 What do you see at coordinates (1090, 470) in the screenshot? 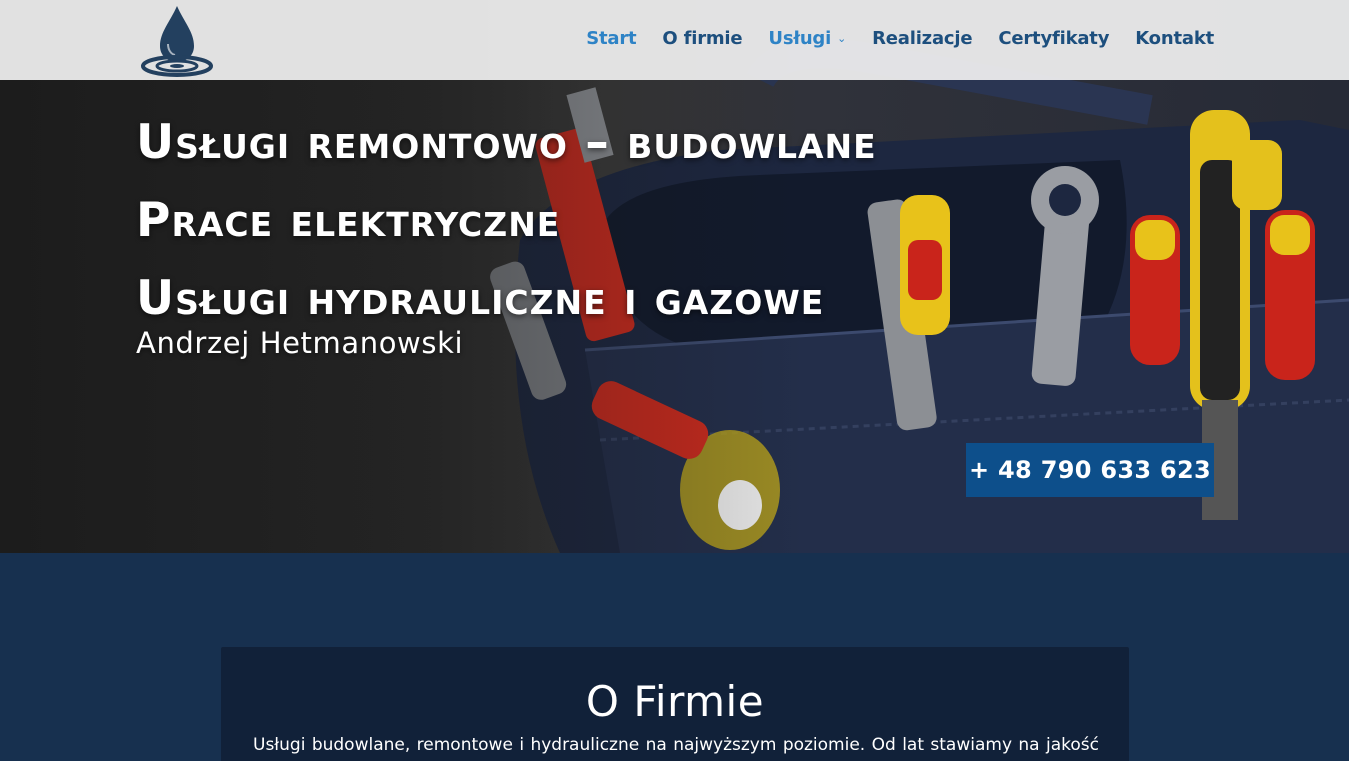
I see `phone-button: + 48 790 633 623` at bounding box center [1090, 470].